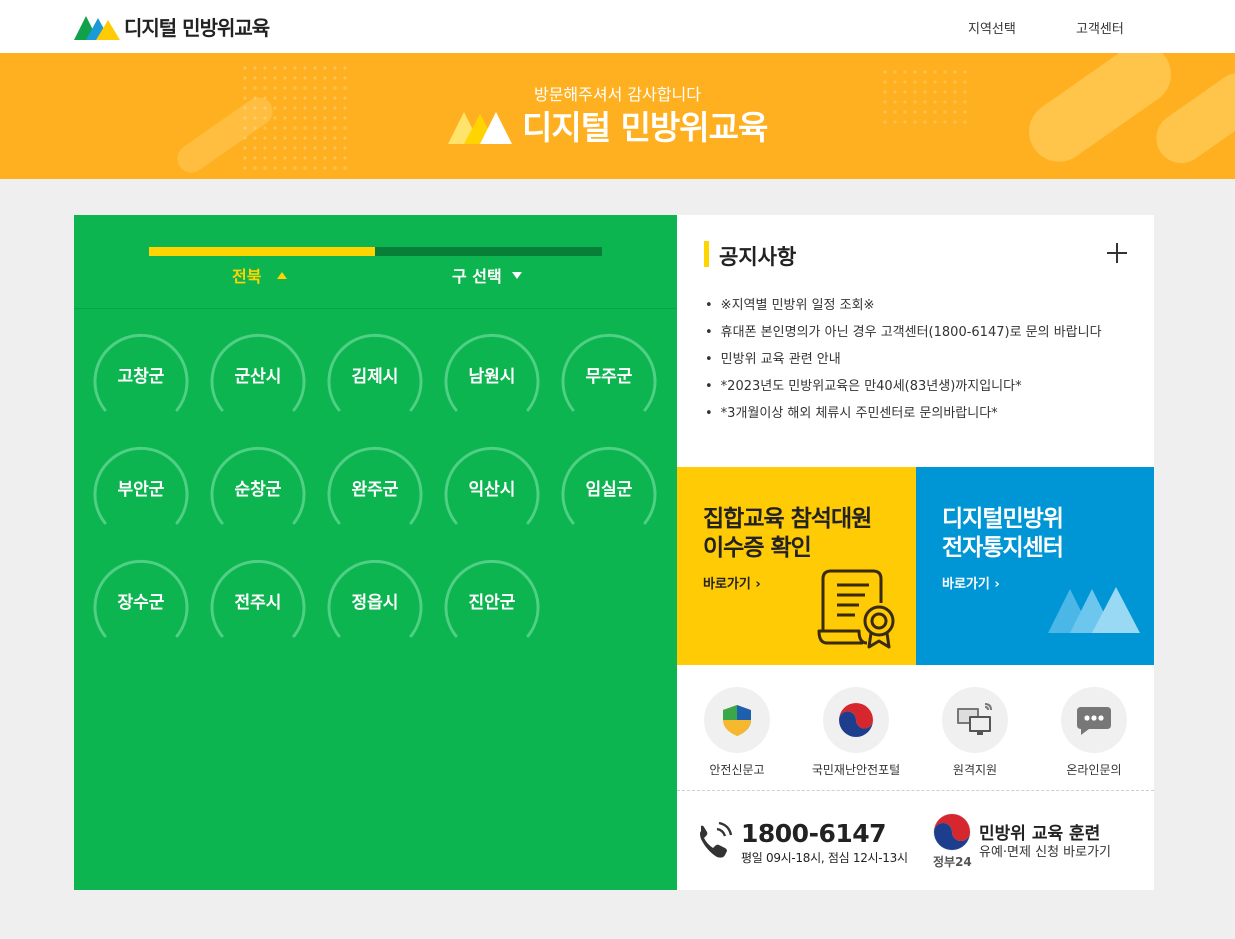 The height and width of the screenshot is (939, 1235). What do you see at coordinates (737, 720) in the screenshot?
I see `shield-icon` at bounding box center [737, 720].